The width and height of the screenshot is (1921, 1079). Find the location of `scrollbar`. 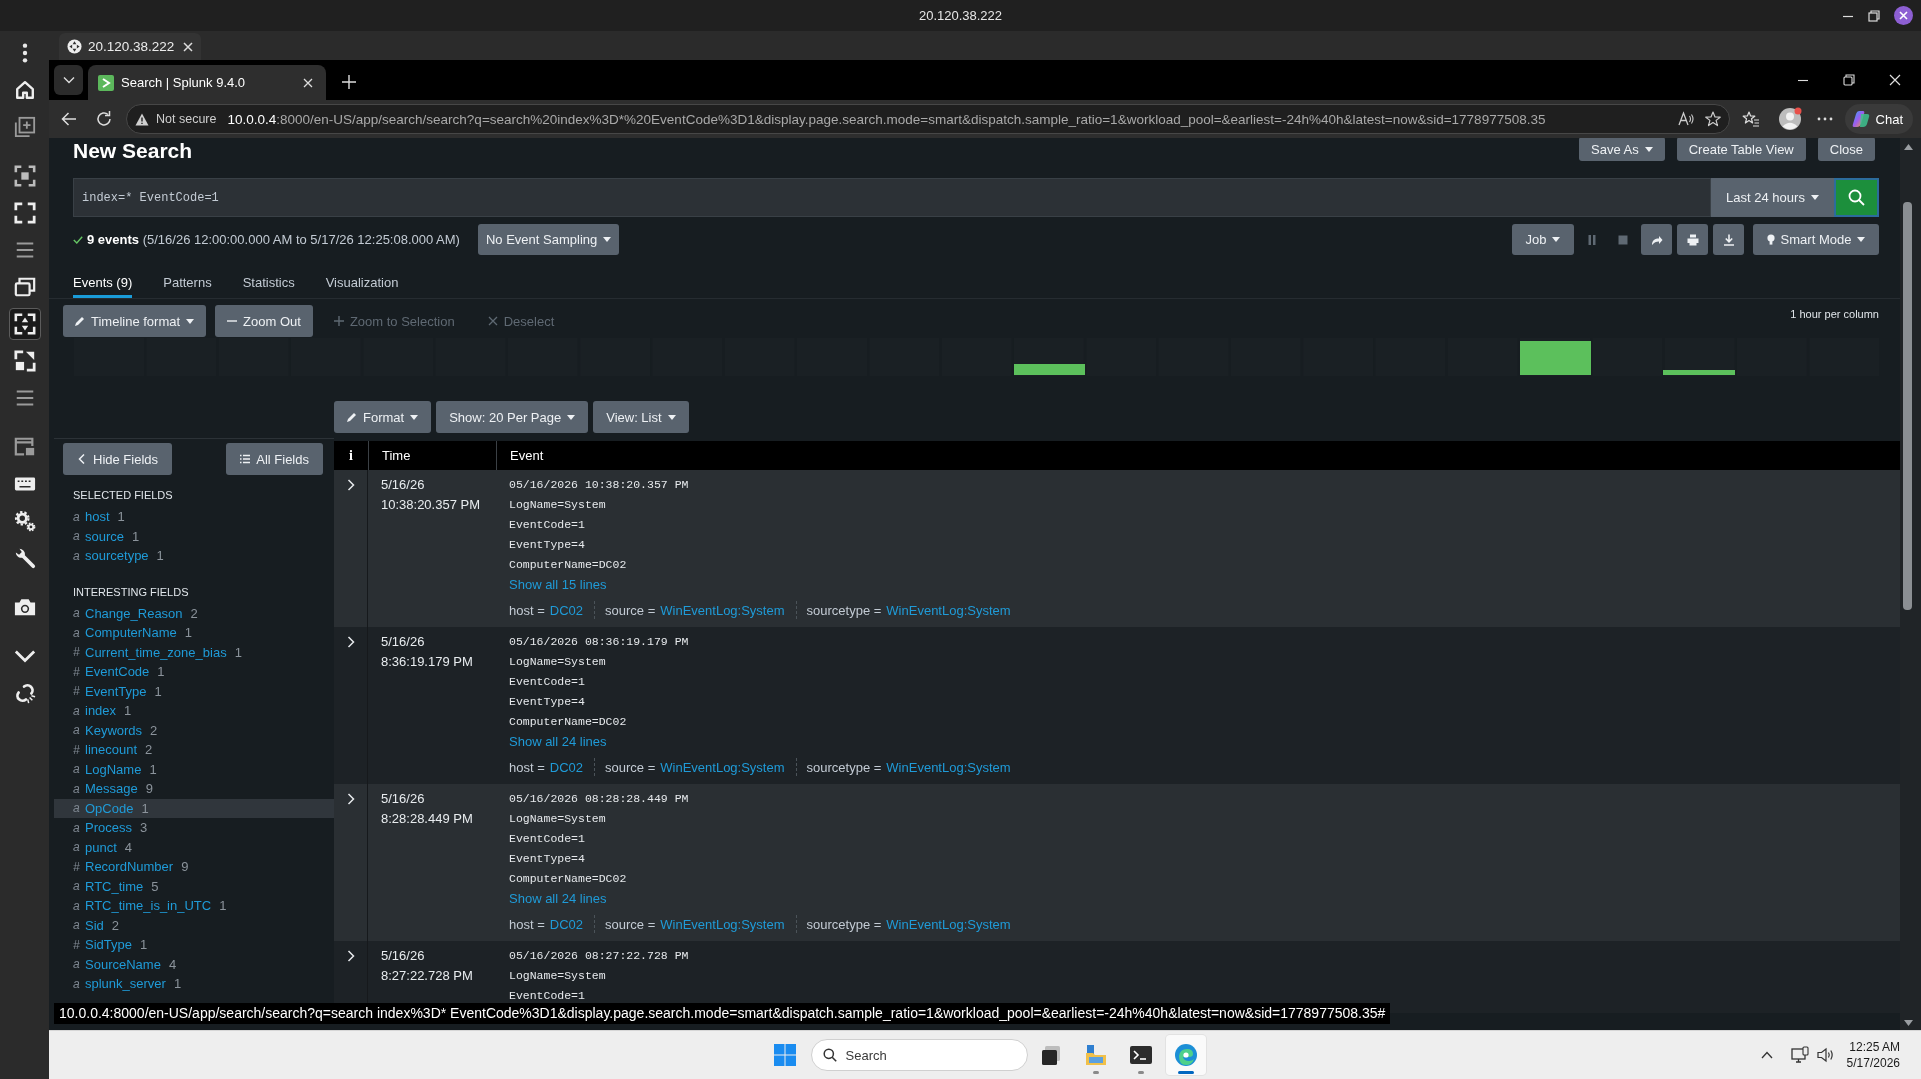

scrollbar is located at coordinates (1910, 584).